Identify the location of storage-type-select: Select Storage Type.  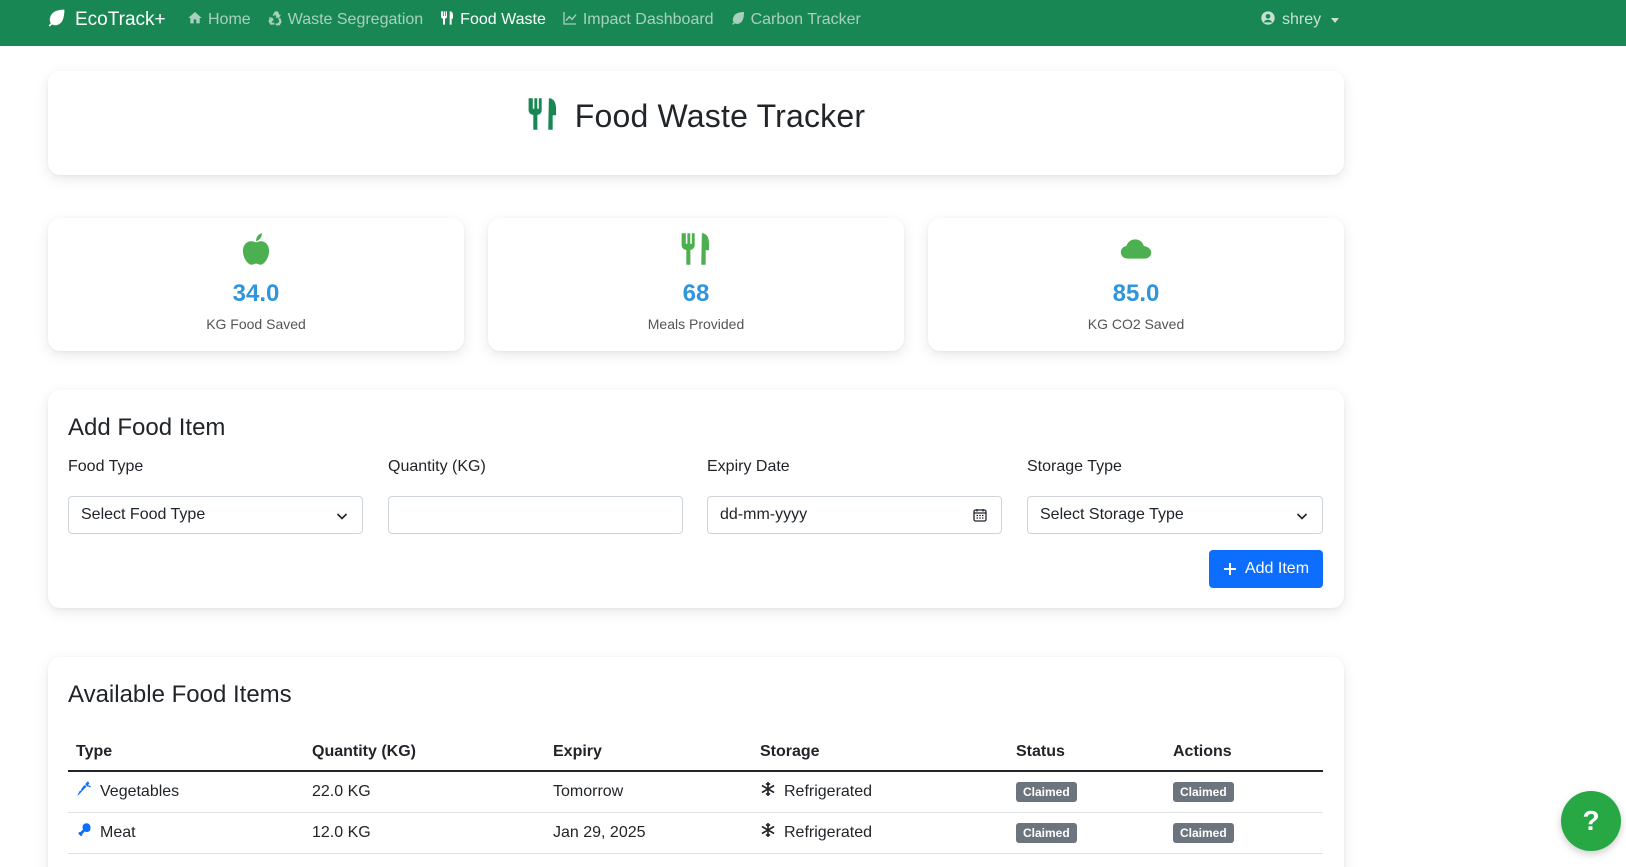
(1175, 515).